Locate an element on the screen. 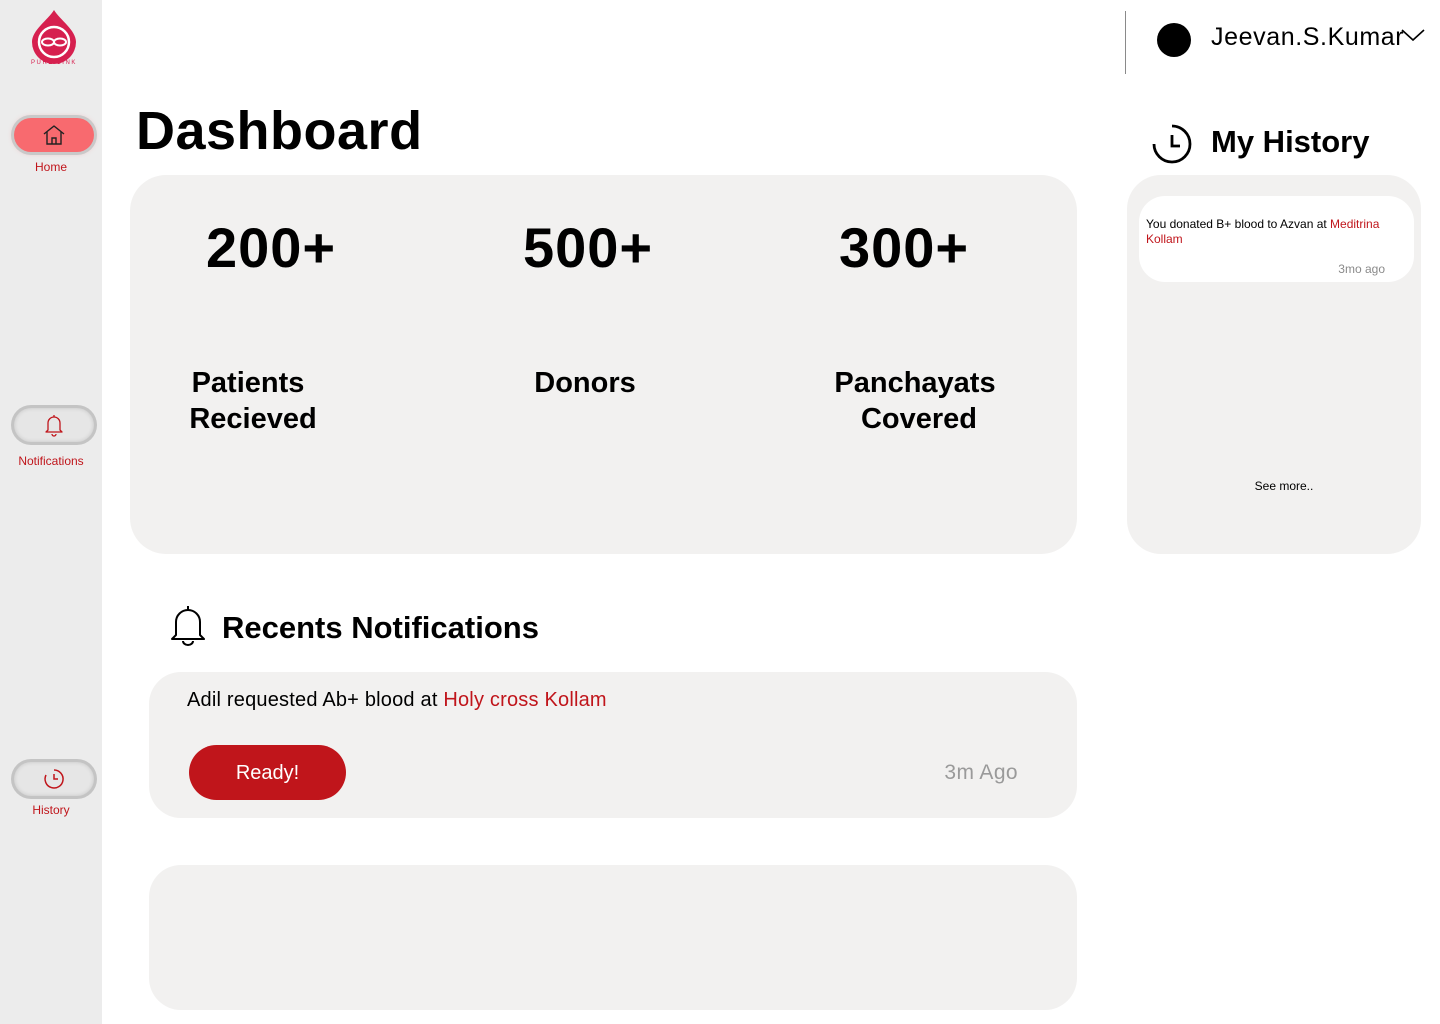 This screenshot has width=1440, height=1024. blood-drop-logo-icon is located at coordinates (54, 37).